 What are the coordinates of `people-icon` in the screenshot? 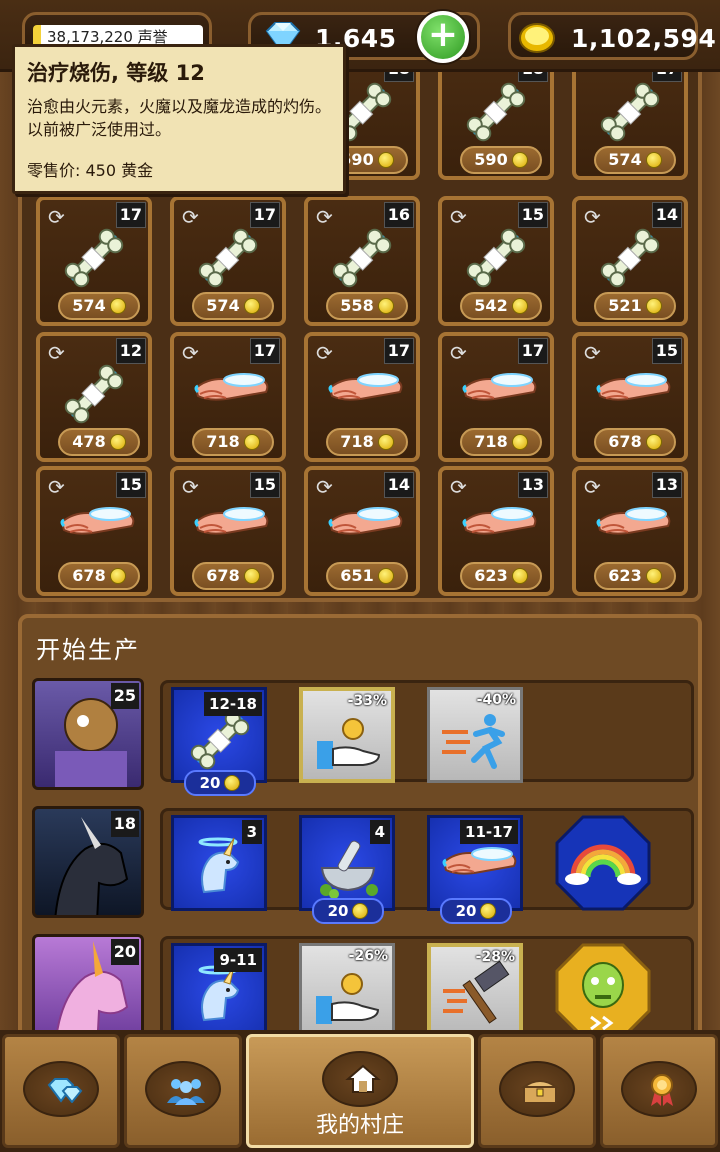 It's located at (186, 1092).